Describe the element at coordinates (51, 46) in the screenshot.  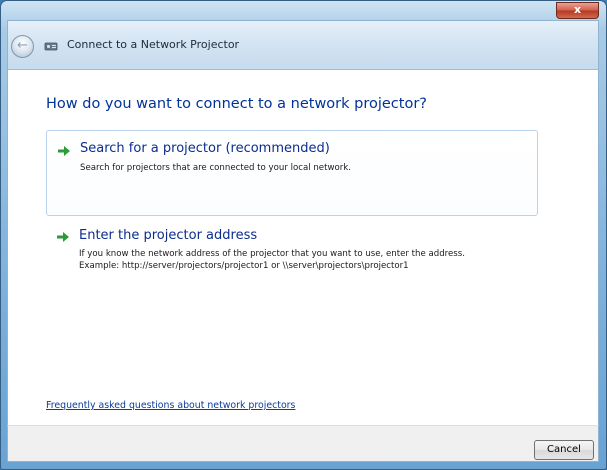
I see `projector-icon` at that location.